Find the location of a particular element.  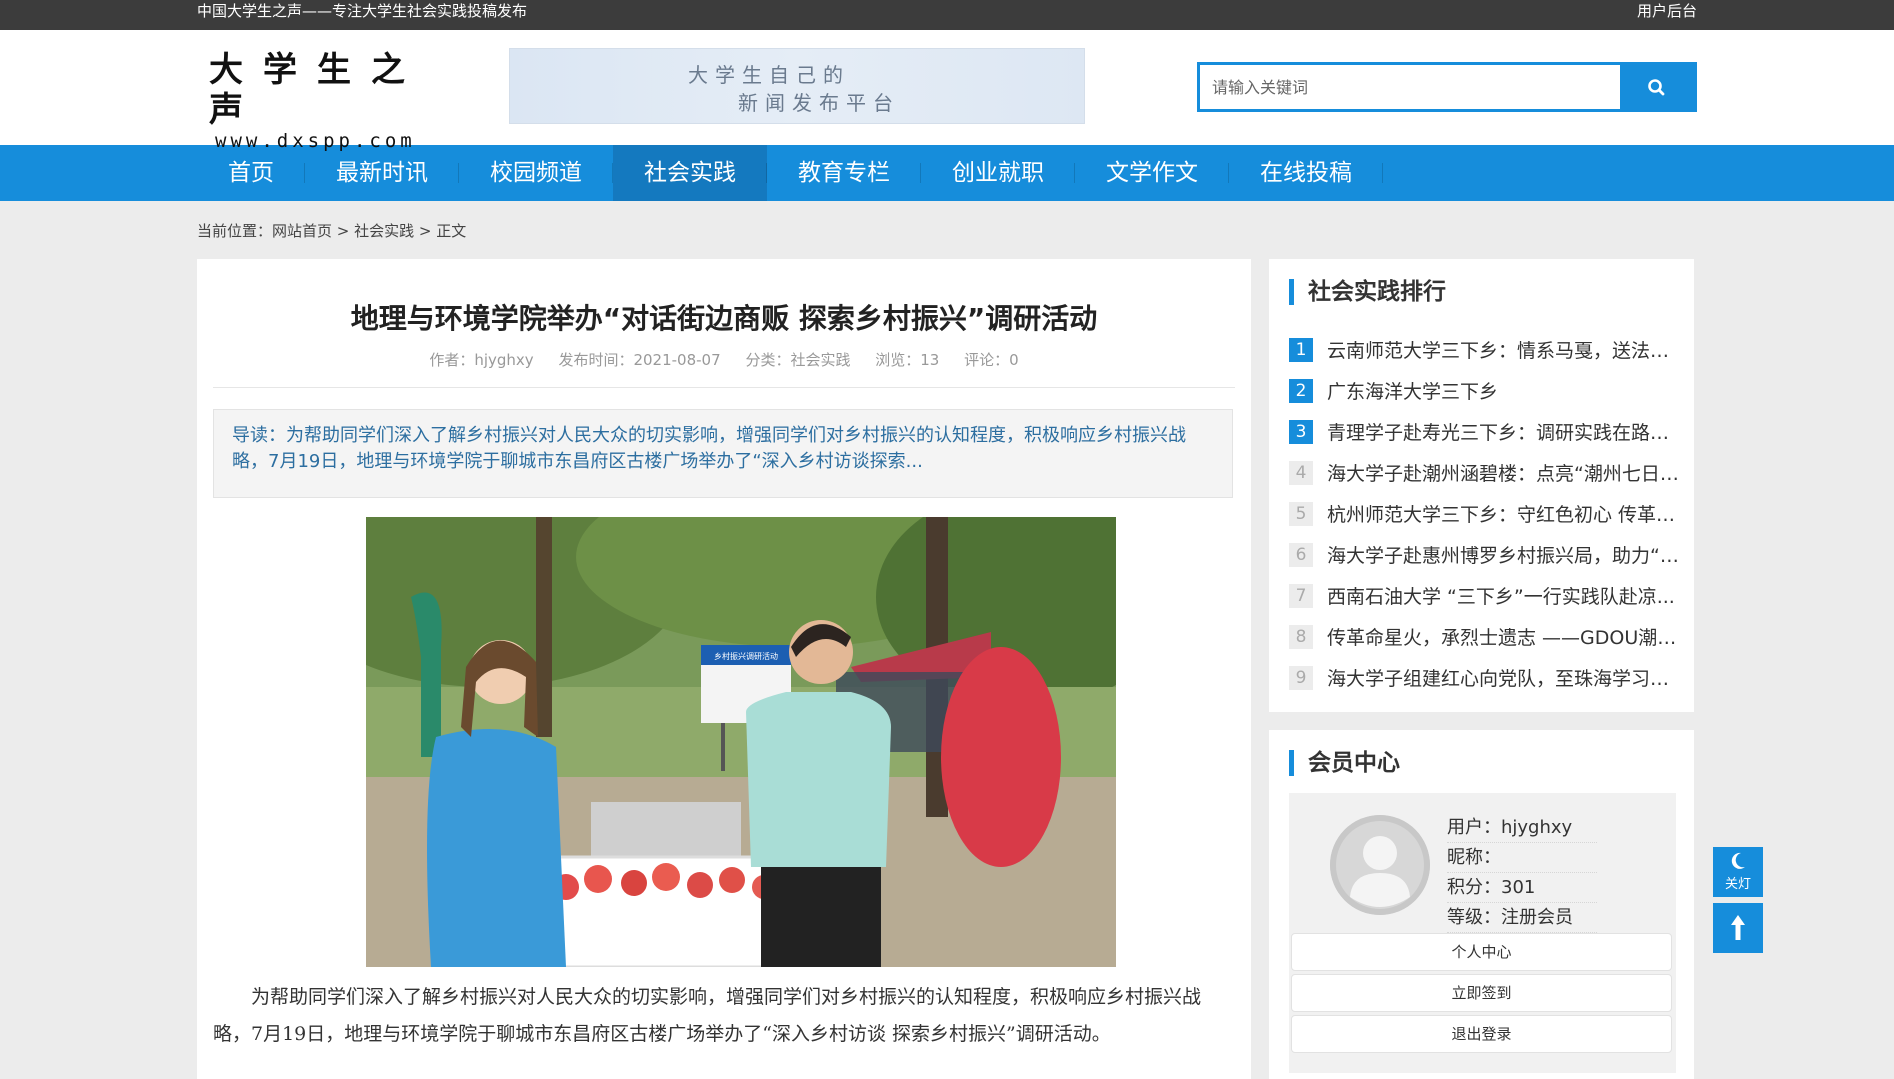

personal-center-button: 个人中心 is located at coordinates (1481, 952).